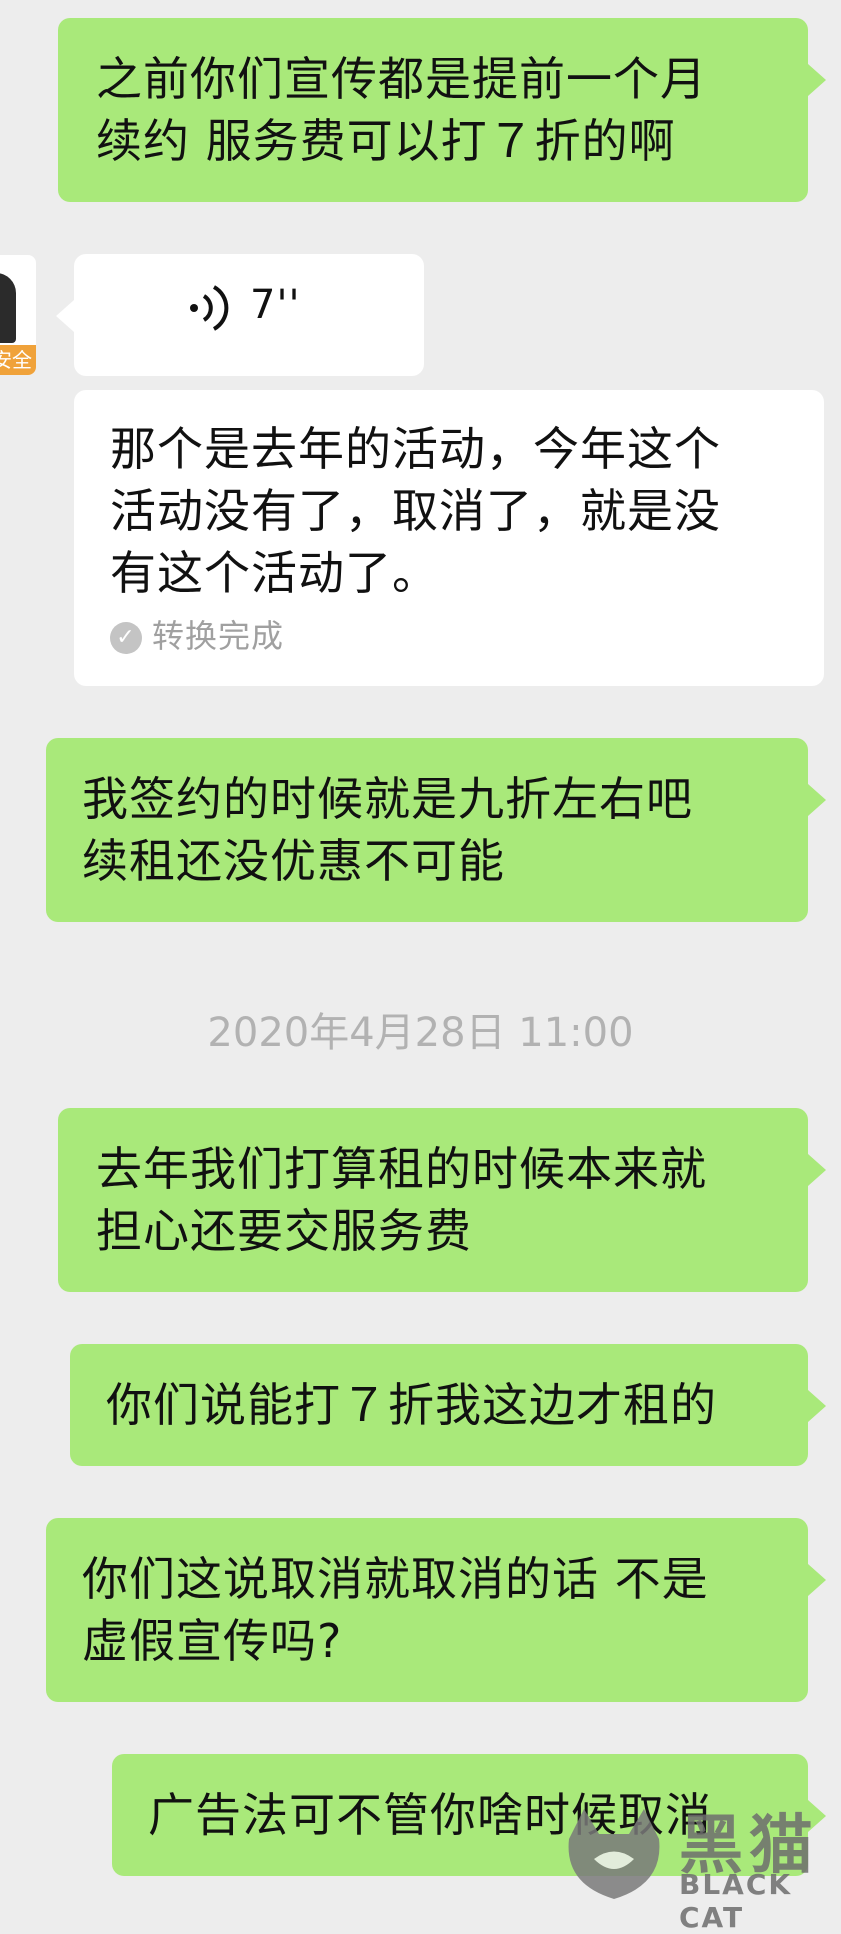 Image resolution: width=841 pixels, height=1934 pixels. Describe the element at coordinates (284, 1231) in the screenshot. I see `message-text-line: 担心还要交服务费` at that location.